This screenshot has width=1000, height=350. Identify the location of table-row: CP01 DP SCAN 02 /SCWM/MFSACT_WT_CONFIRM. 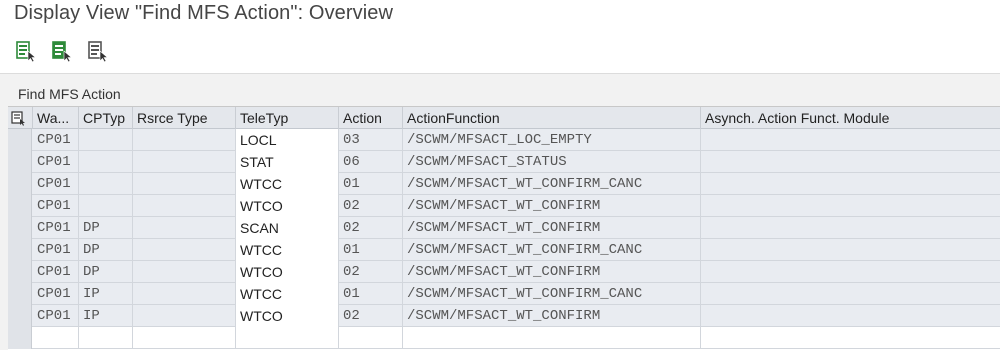
(504, 228).